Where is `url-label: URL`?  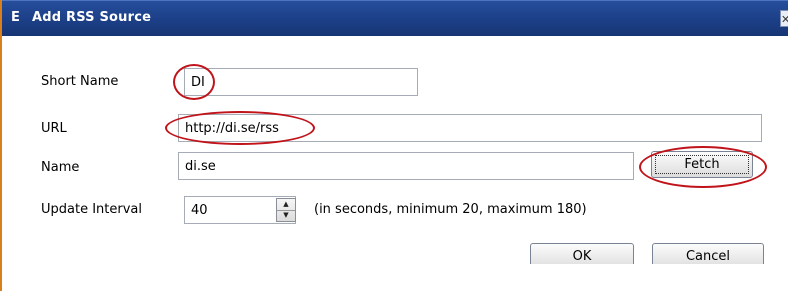 url-label: URL is located at coordinates (54, 128).